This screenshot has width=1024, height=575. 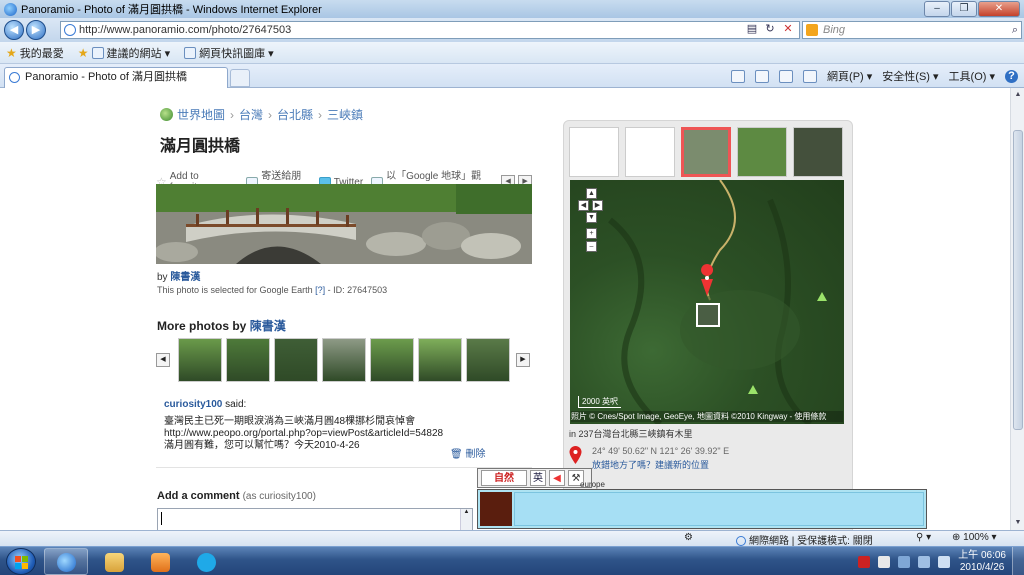 What do you see at coordinates (185, 277) in the screenshot?
I see `author-link: 陳書漢` at bounding box center [185, 277].